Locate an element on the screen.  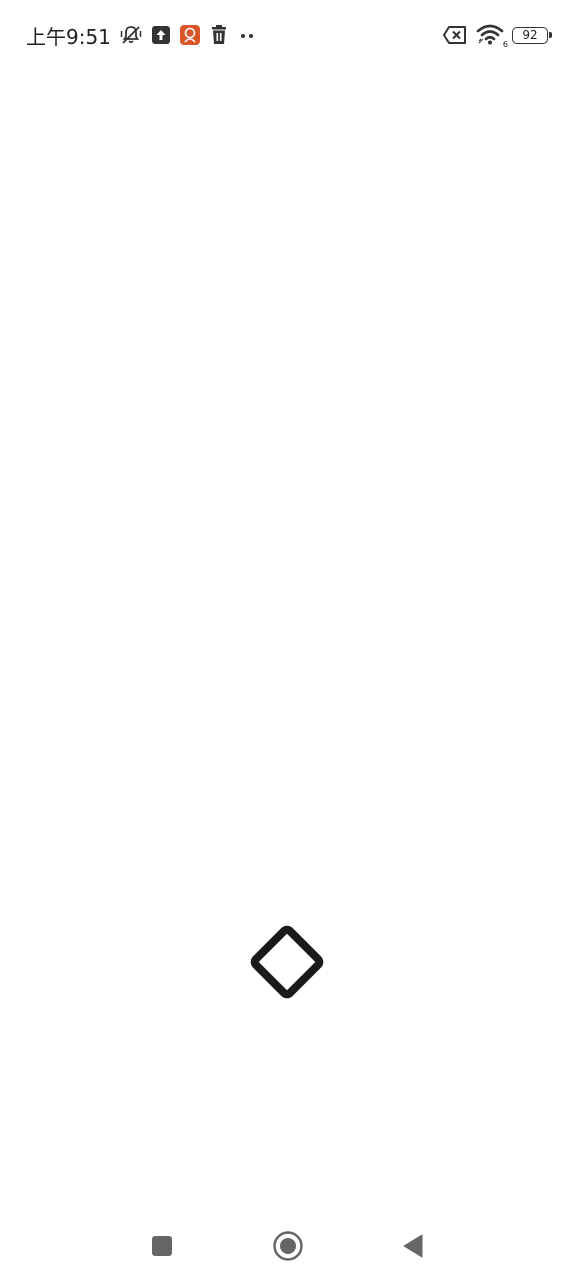
wifi-generation-label: 6 is located at coordinates (505, 44).